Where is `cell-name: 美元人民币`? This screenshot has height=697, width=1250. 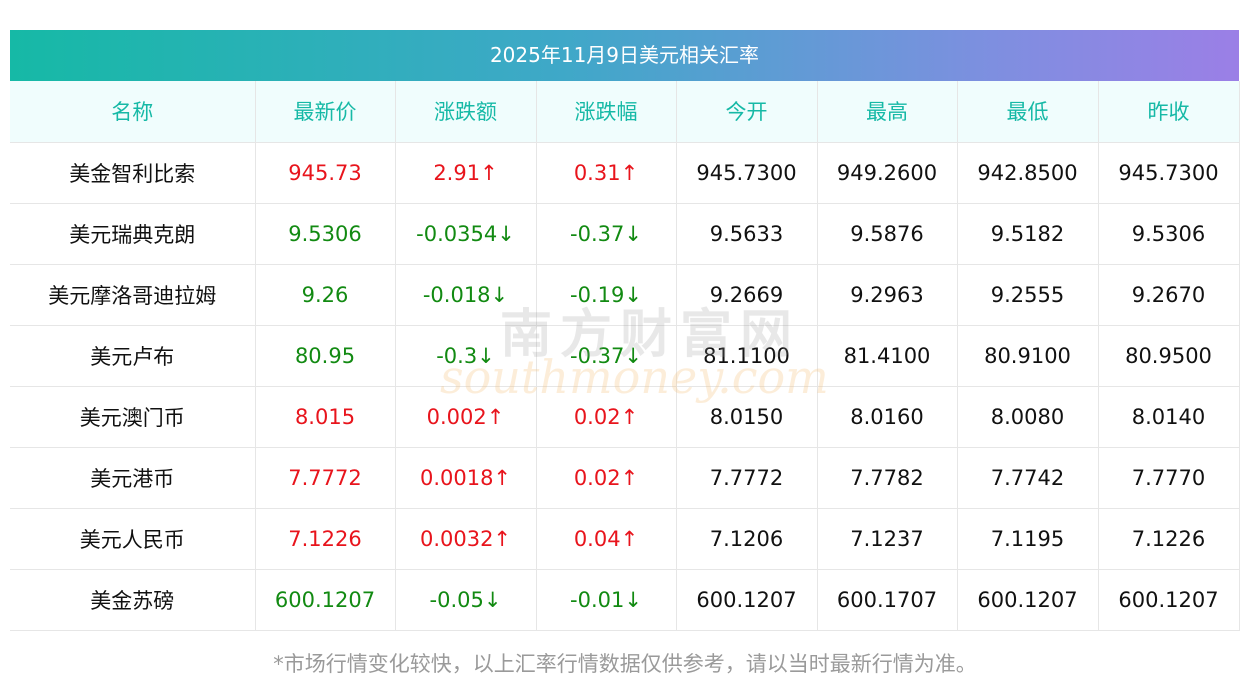 cell-name: 美元人民币 is located at coordinates (133, 539).